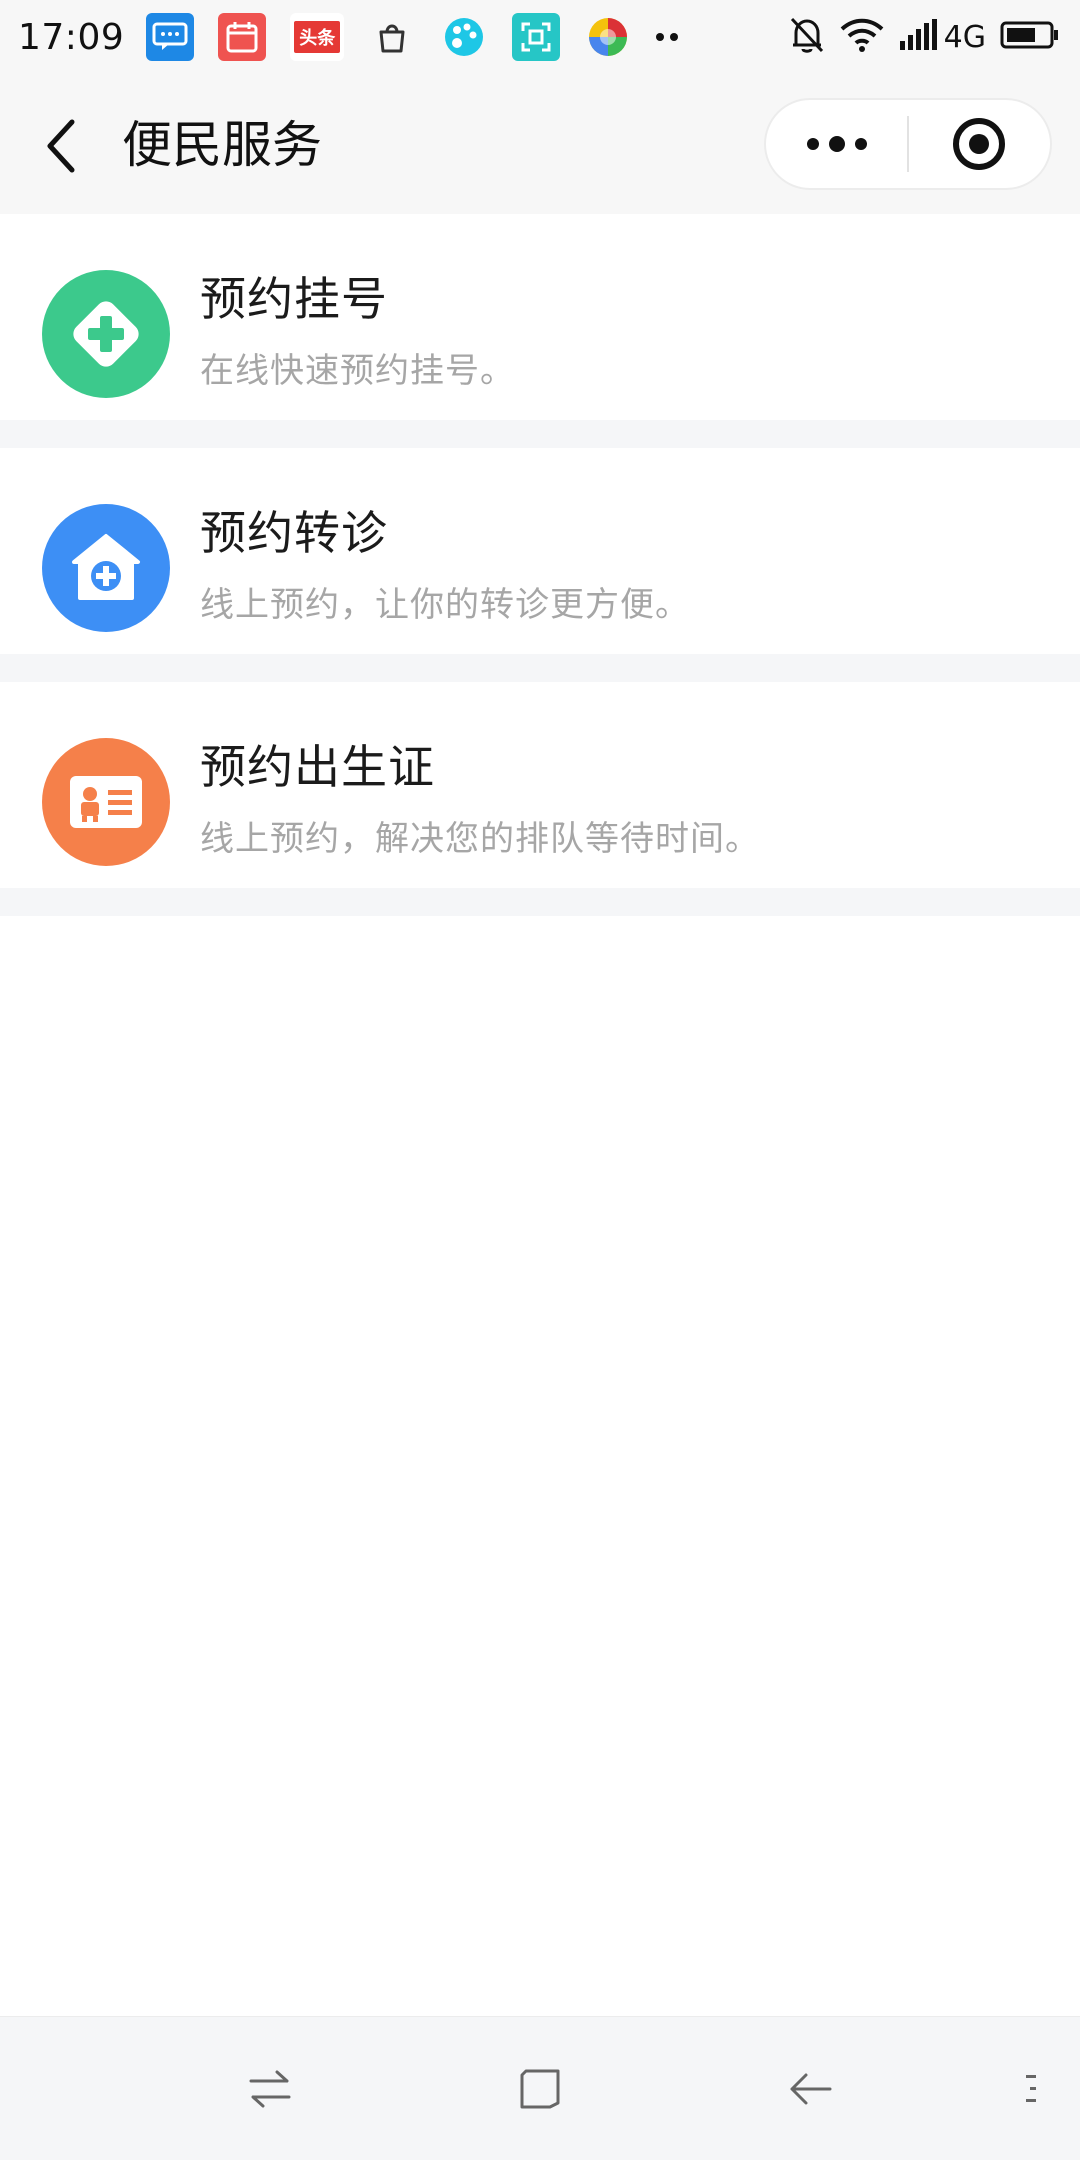 Image resolution: width=1080 pixels, height=2160 pixels. I want to click on message-icon, so click(170, 37).